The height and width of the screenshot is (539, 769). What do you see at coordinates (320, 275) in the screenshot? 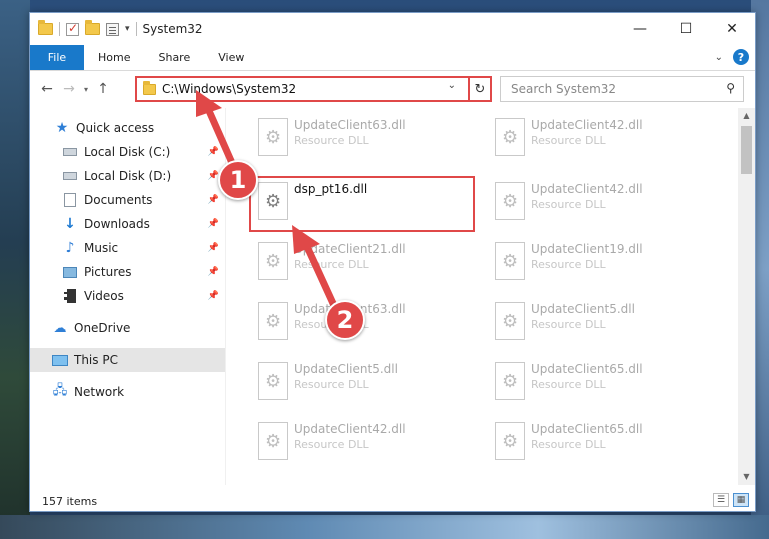
I see `arrow-to-file` at bounding box center [320, 275].